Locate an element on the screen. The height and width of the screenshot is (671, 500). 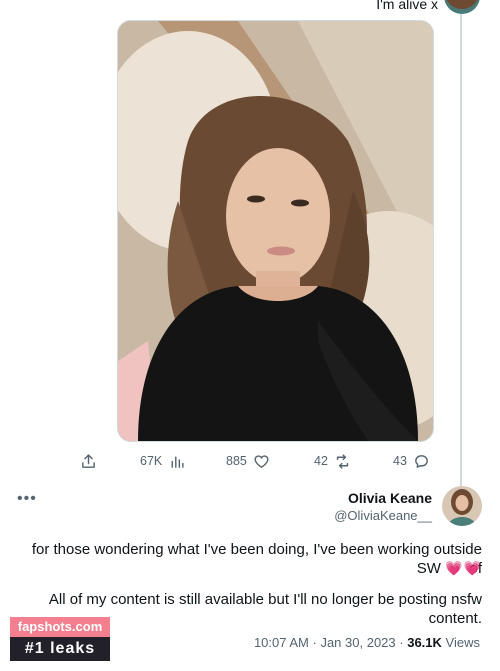
author-avatar is located at coordinates (462, 506).